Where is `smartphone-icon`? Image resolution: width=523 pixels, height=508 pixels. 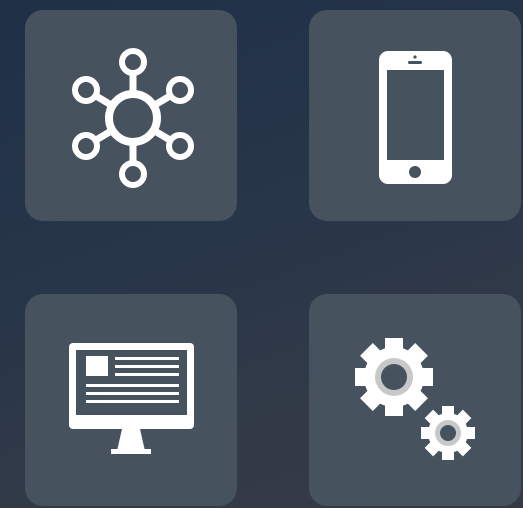 smartphone-icon is located at coordinates (415, 117).